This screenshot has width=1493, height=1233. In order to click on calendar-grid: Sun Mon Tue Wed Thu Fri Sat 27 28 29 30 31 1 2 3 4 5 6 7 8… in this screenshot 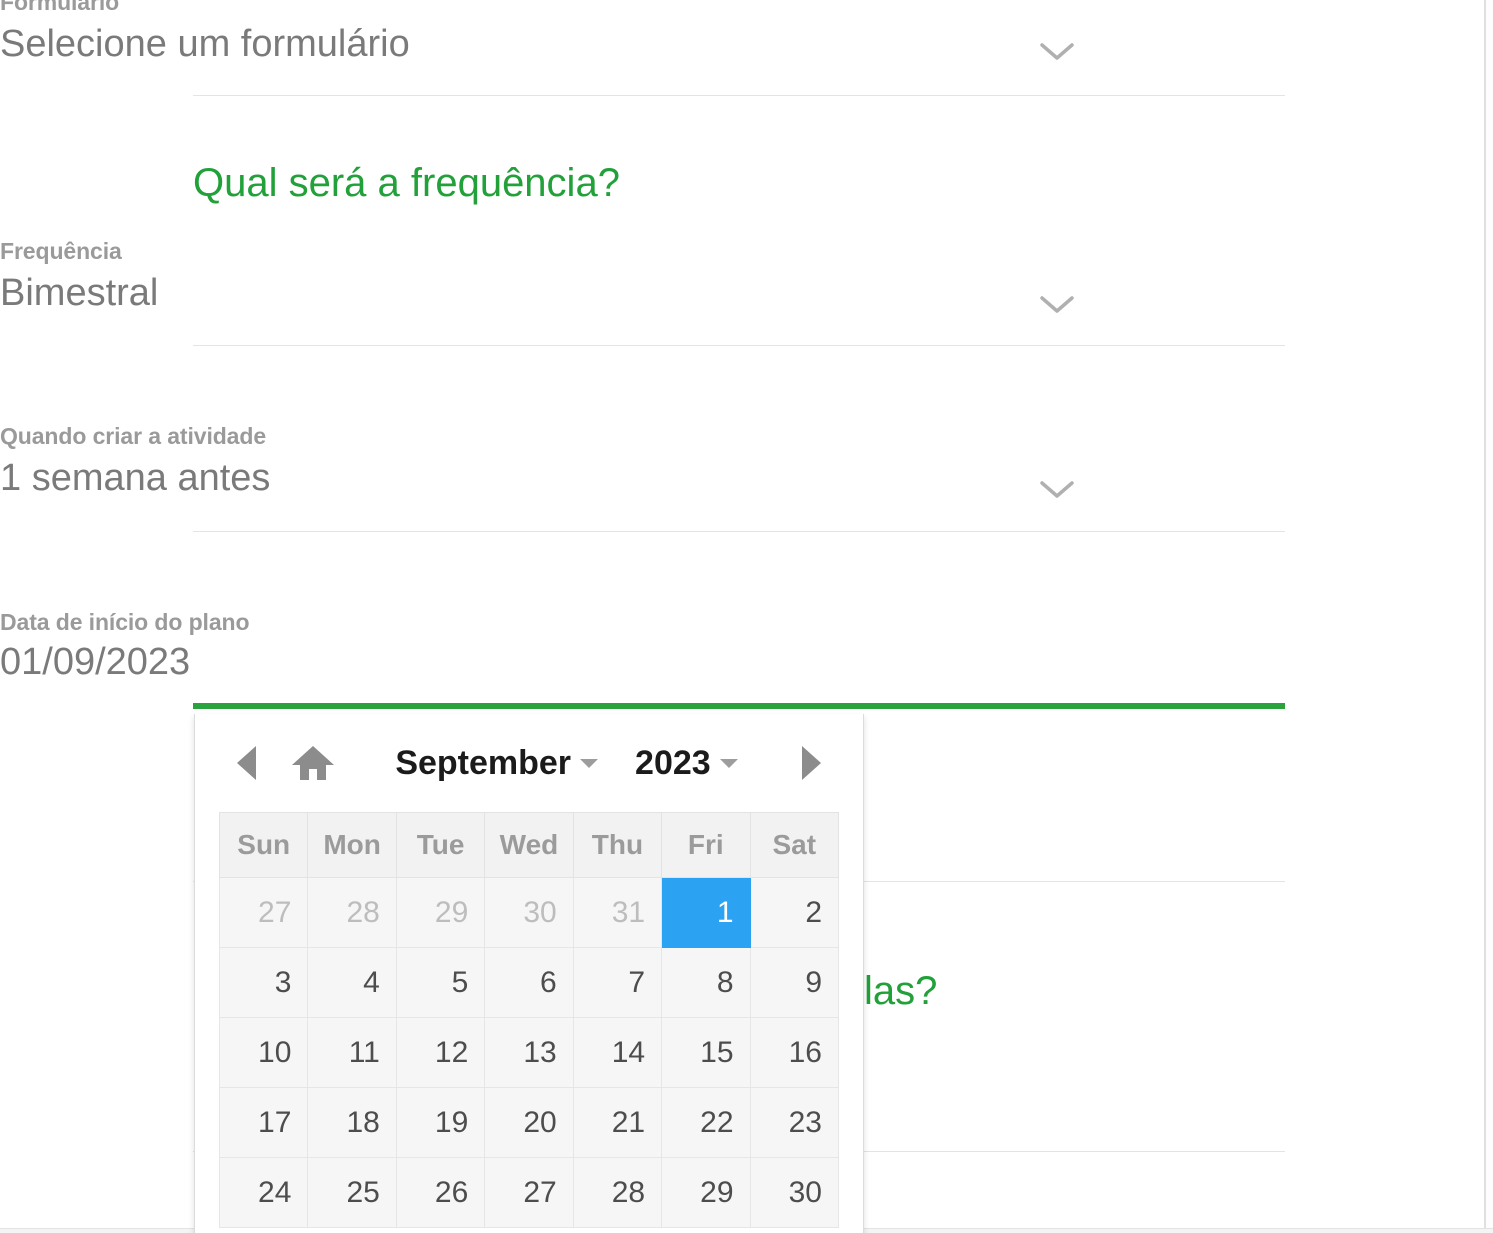, I will do `click(529, 1020)`.